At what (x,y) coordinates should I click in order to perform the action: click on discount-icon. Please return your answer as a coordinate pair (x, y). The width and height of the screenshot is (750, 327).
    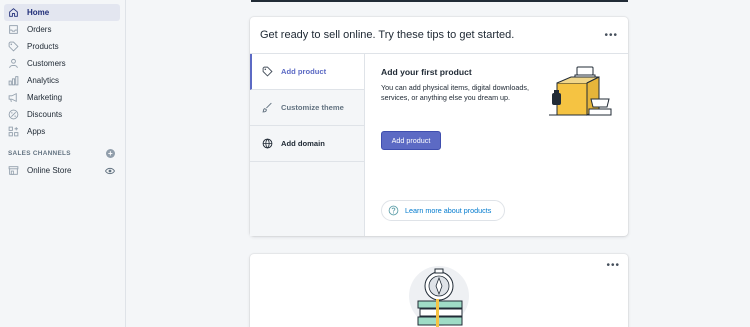
    Looking at the image, I should click on (13, 114).